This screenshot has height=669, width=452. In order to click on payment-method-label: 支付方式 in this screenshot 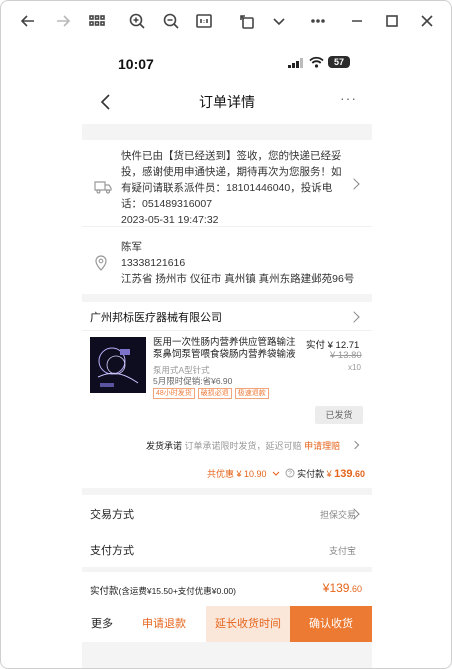, I will do `click(112, 551)`.